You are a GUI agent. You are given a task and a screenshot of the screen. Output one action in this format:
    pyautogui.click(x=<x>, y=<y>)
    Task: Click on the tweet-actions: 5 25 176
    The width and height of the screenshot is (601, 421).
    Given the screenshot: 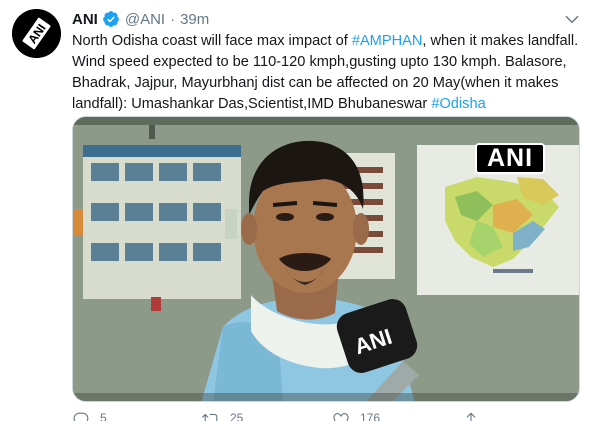 What is the action you would take?
    pyautogui.click(x=332, y=416)
    